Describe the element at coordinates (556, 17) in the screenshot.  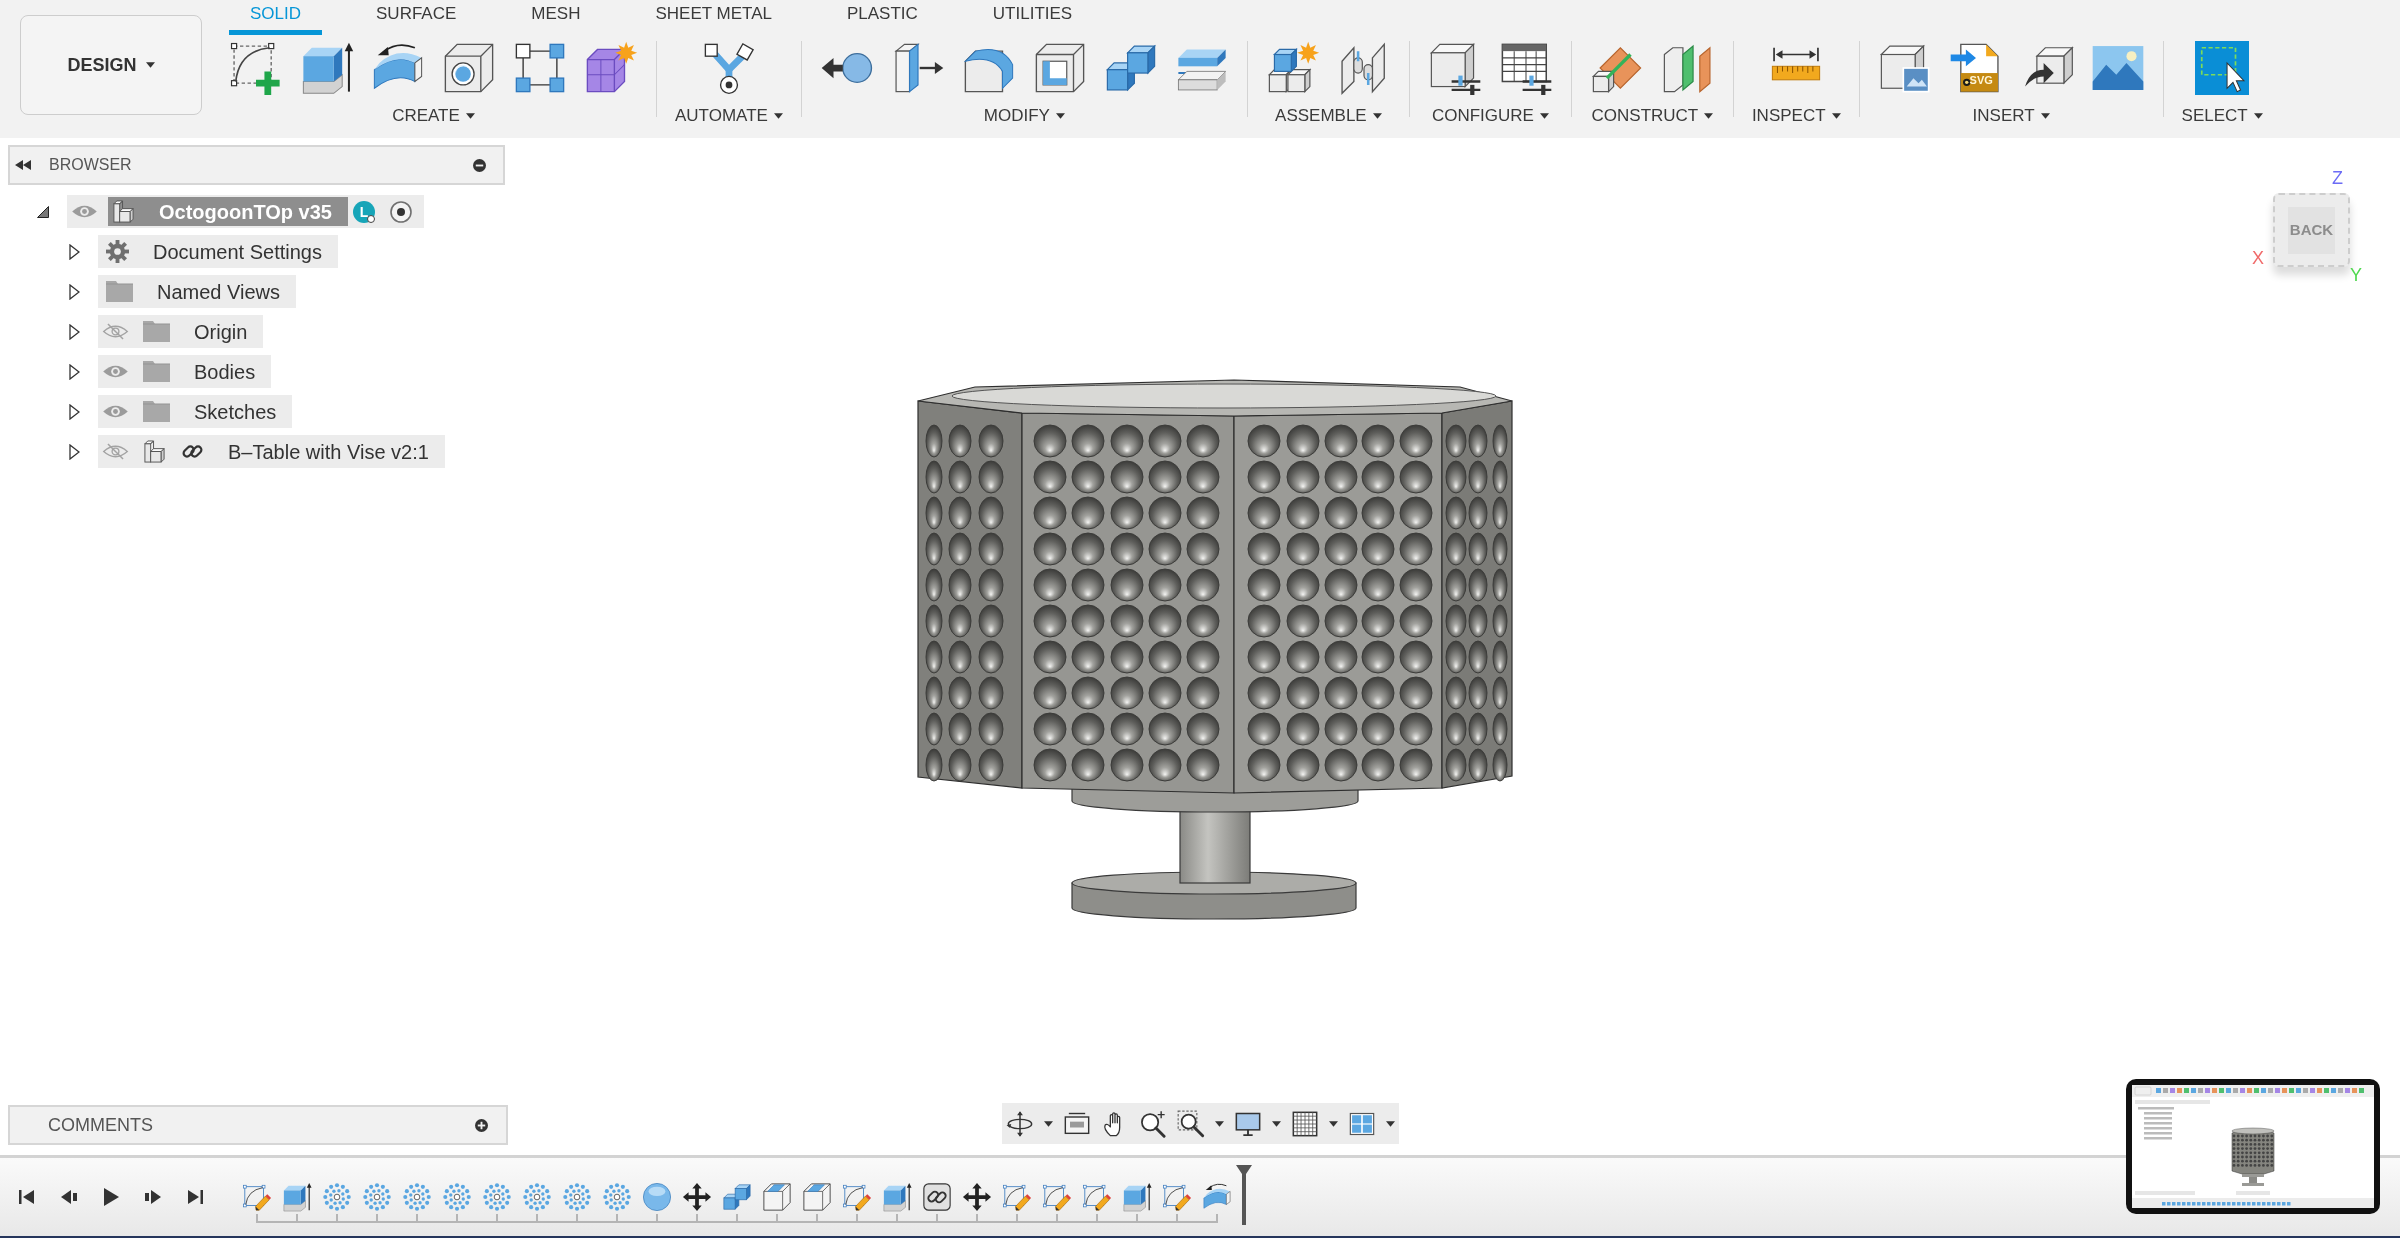
I see `toolbar-tab: MESH` at that location.